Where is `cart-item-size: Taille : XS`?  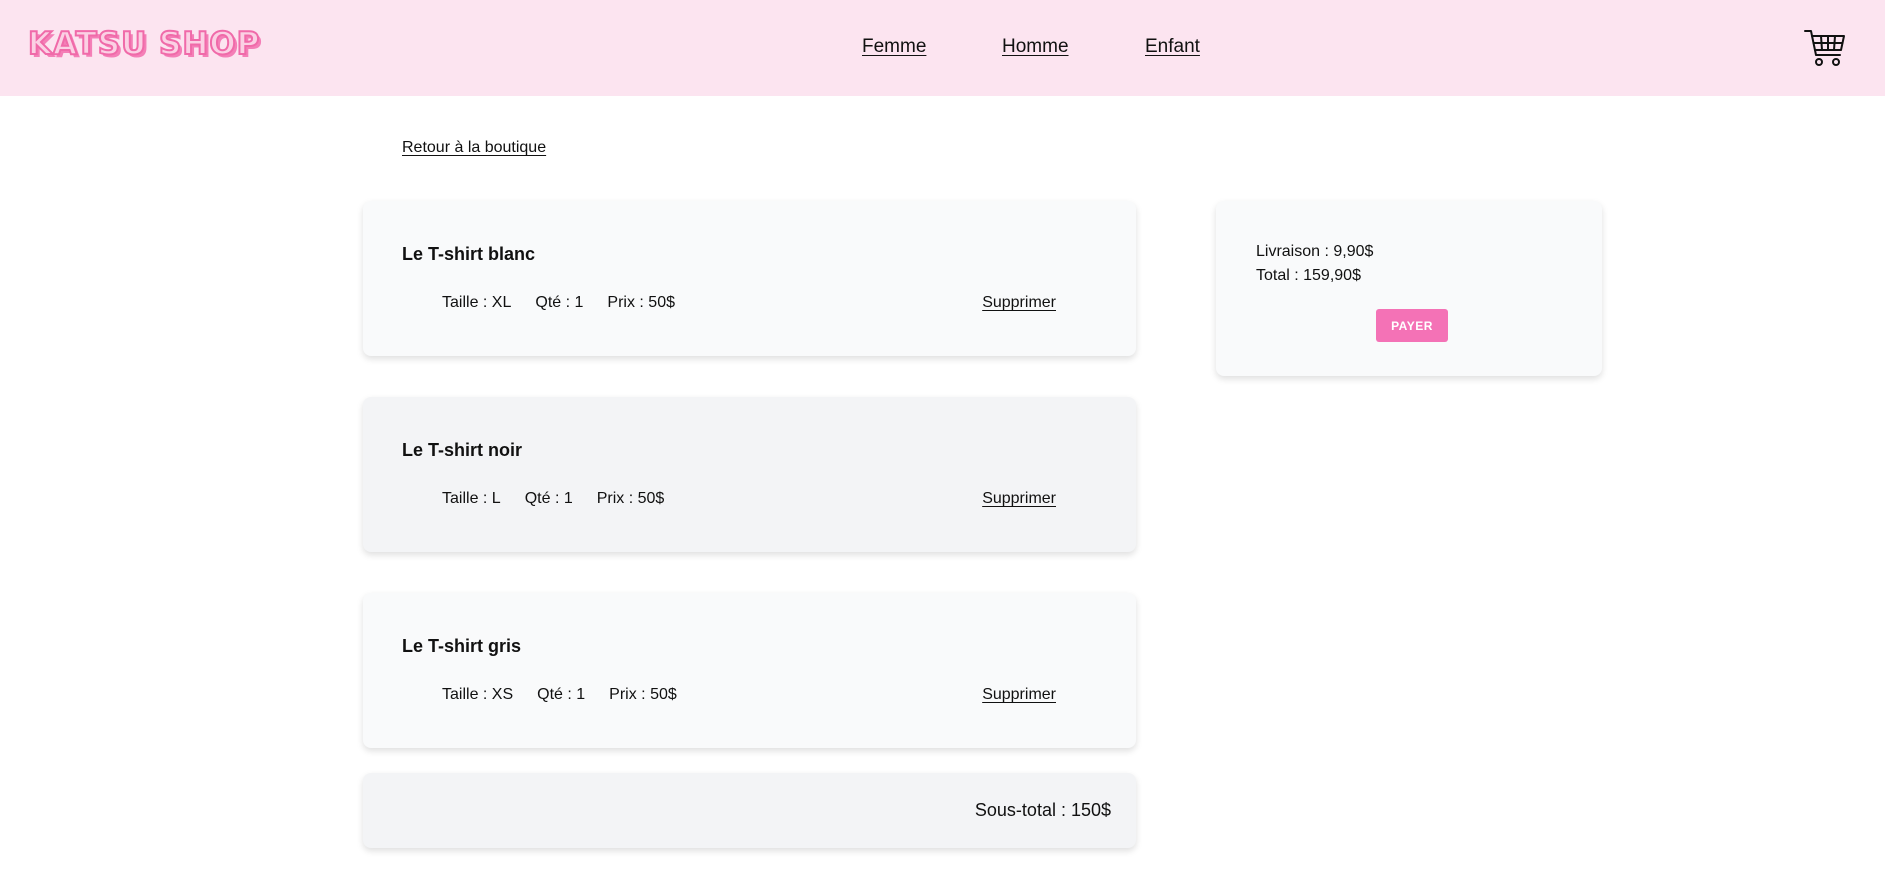 cart-item-size: Taille : XS is located at coordinates (478, 694).